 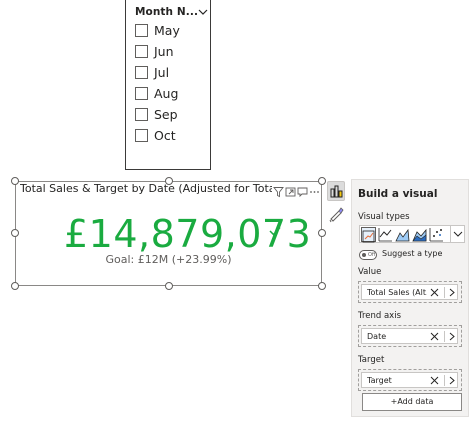 I want to click on build-visual-icon, so click(x=336, y=191).